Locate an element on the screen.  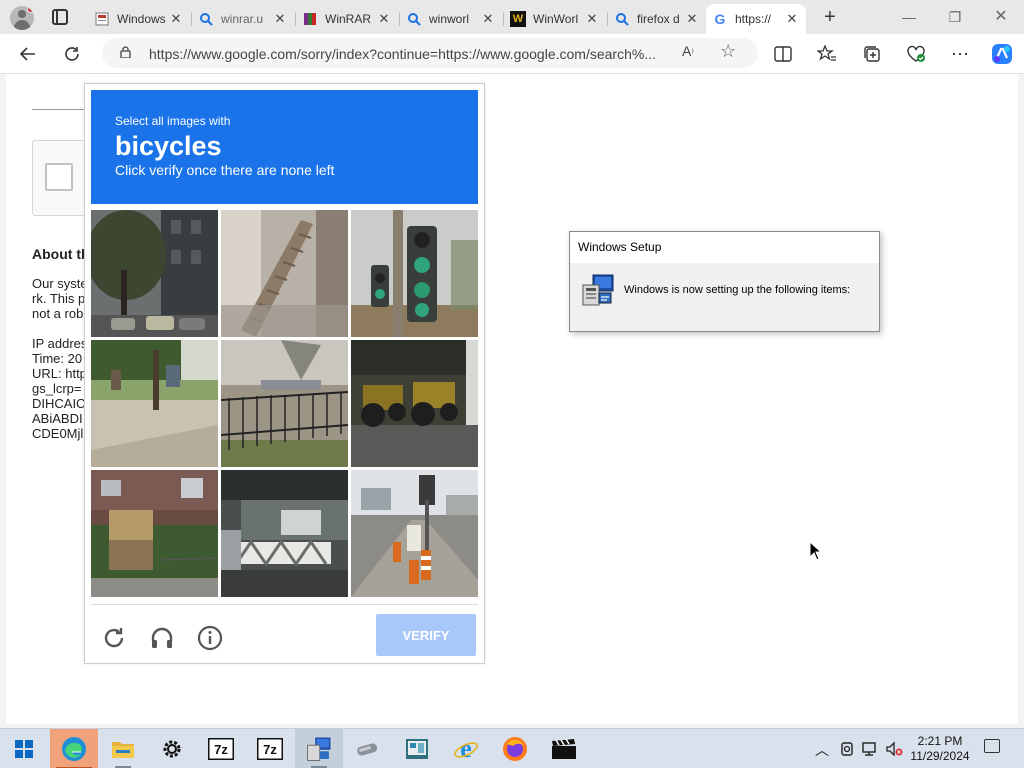
tab-winworld: W WinWorl ✕ is located at coordinates (555, 19).